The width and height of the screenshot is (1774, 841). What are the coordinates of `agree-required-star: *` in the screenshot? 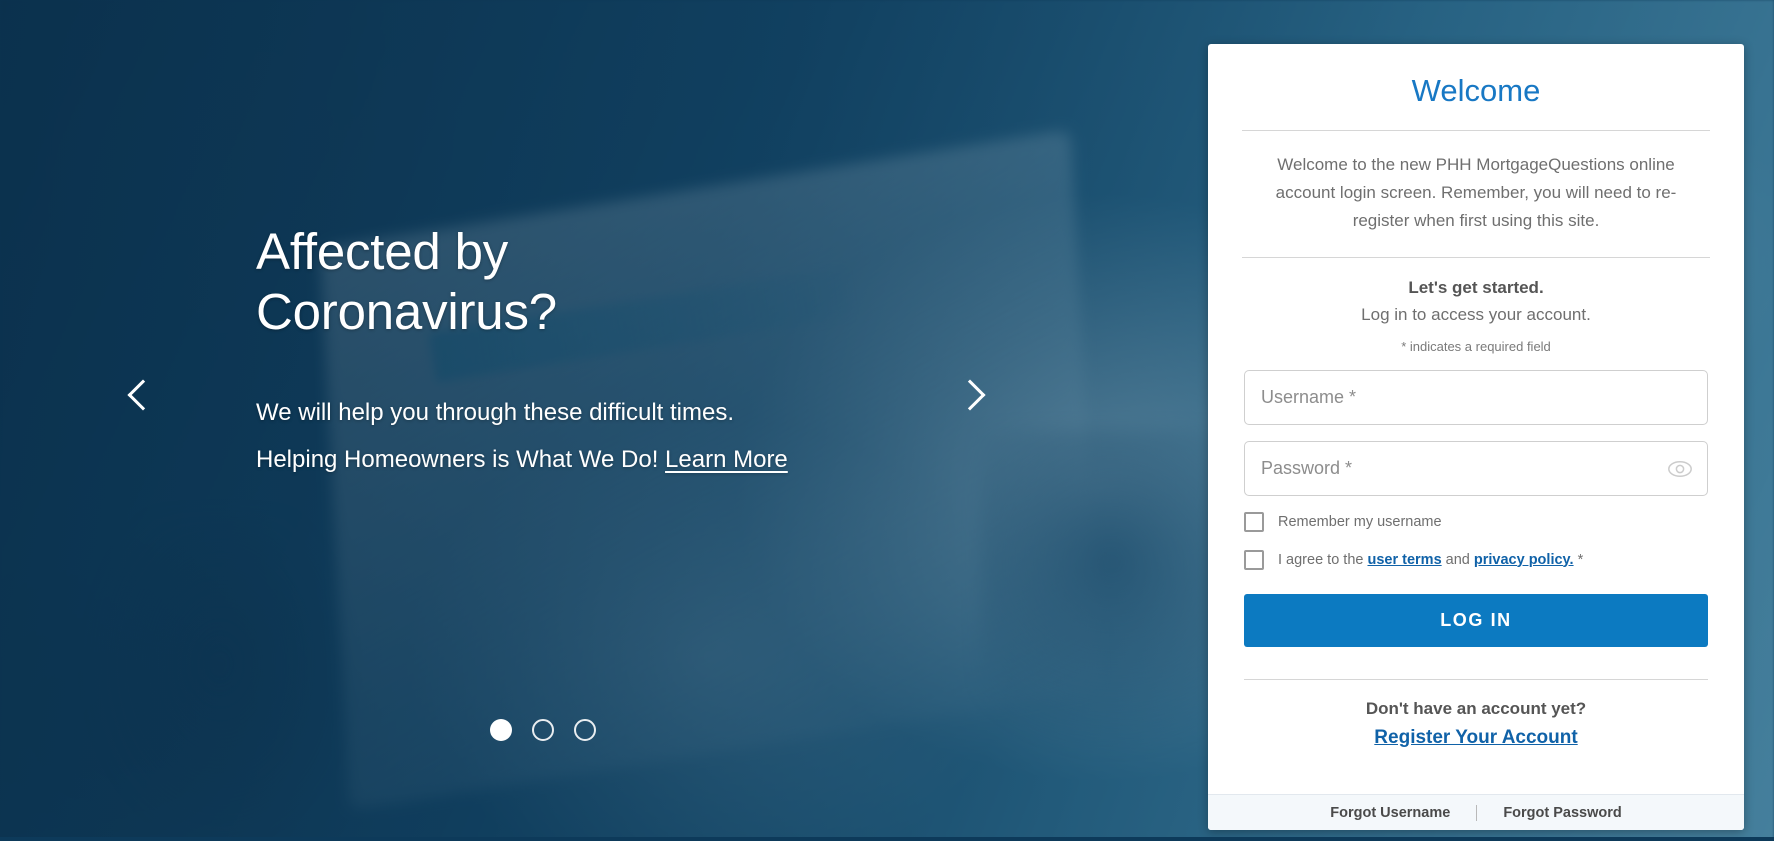 It's located at (1578, 559).